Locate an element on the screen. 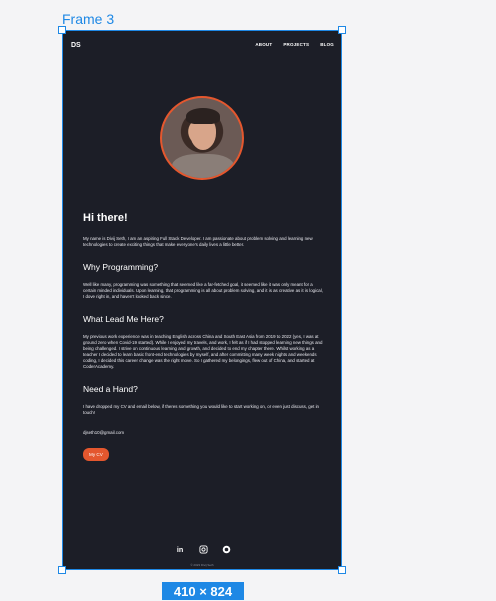 The image size is (496, 601). email-link: djseth10@gmail.com is located at coordinates (203, 432).